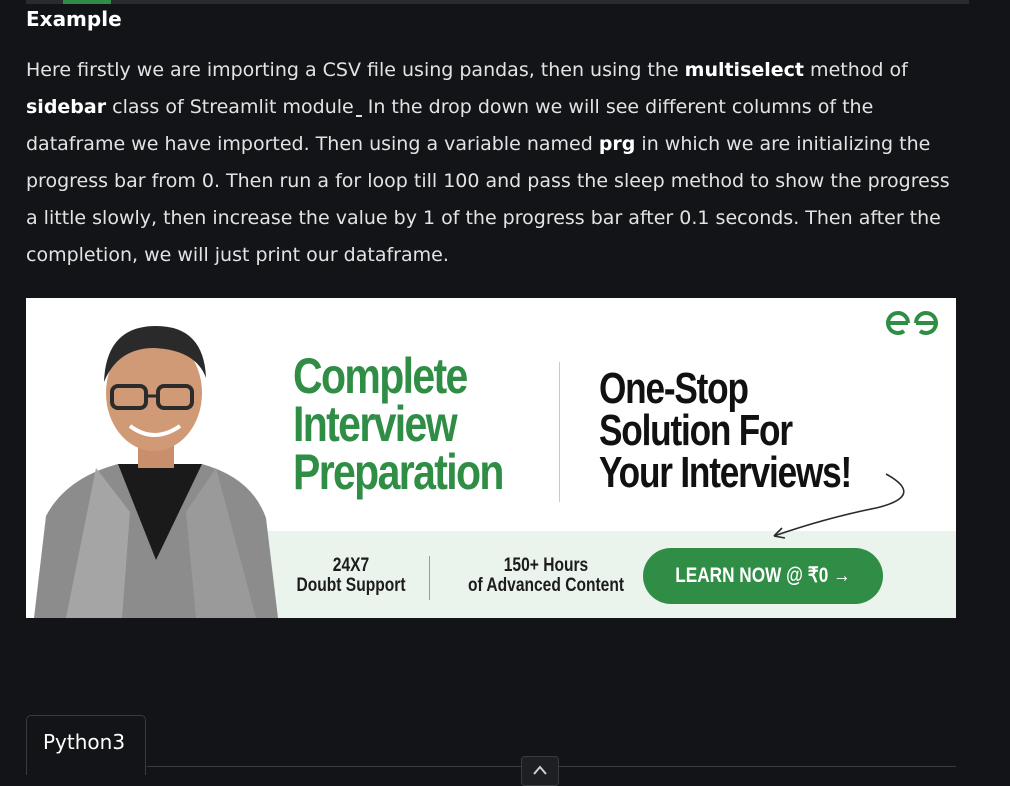 This screenshot has width=1010, height=786. Describe the element at coordinates (617, 144) in the screenshot. I see `term-prg: prg` at that location.